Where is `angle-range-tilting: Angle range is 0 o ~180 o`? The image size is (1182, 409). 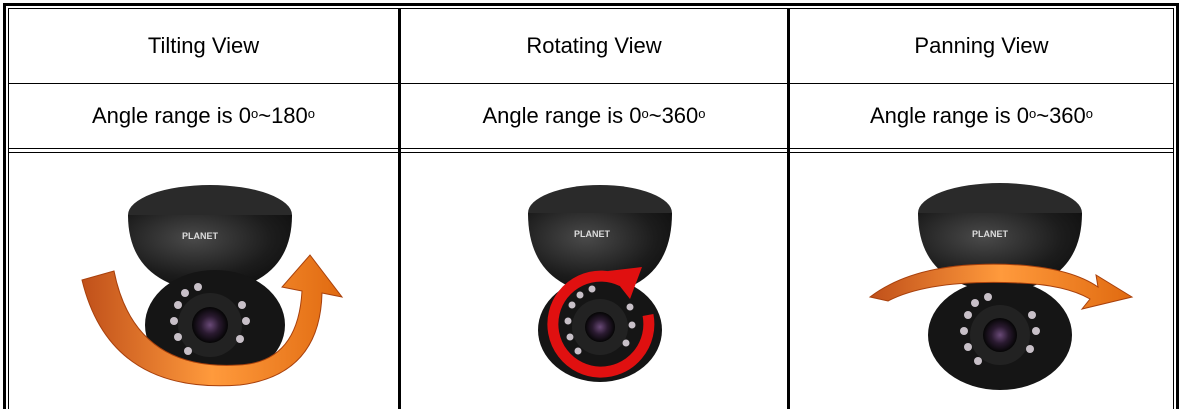
angle-range-tilting: Angle range is 0 o ~180 o is located at coordinates (203, 116).